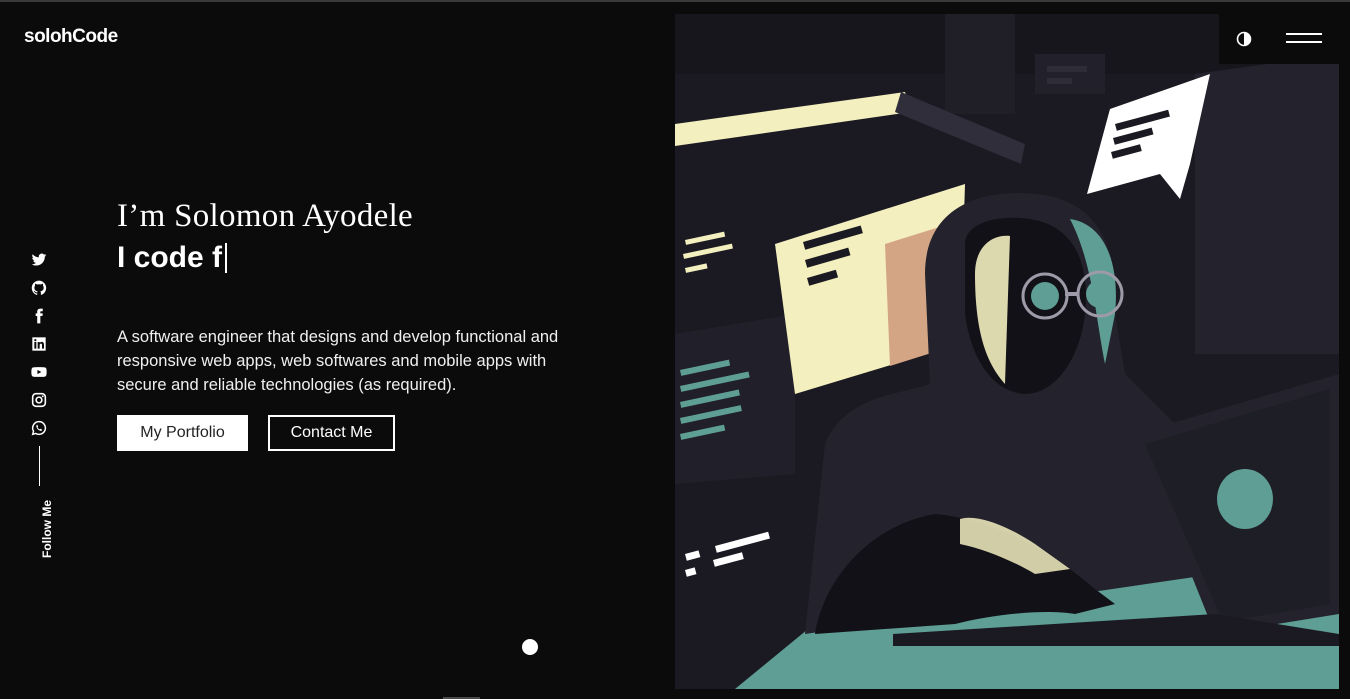 The height and width of the screenshot is (699, 1350). I want to click on social-links, so click(40, 350).